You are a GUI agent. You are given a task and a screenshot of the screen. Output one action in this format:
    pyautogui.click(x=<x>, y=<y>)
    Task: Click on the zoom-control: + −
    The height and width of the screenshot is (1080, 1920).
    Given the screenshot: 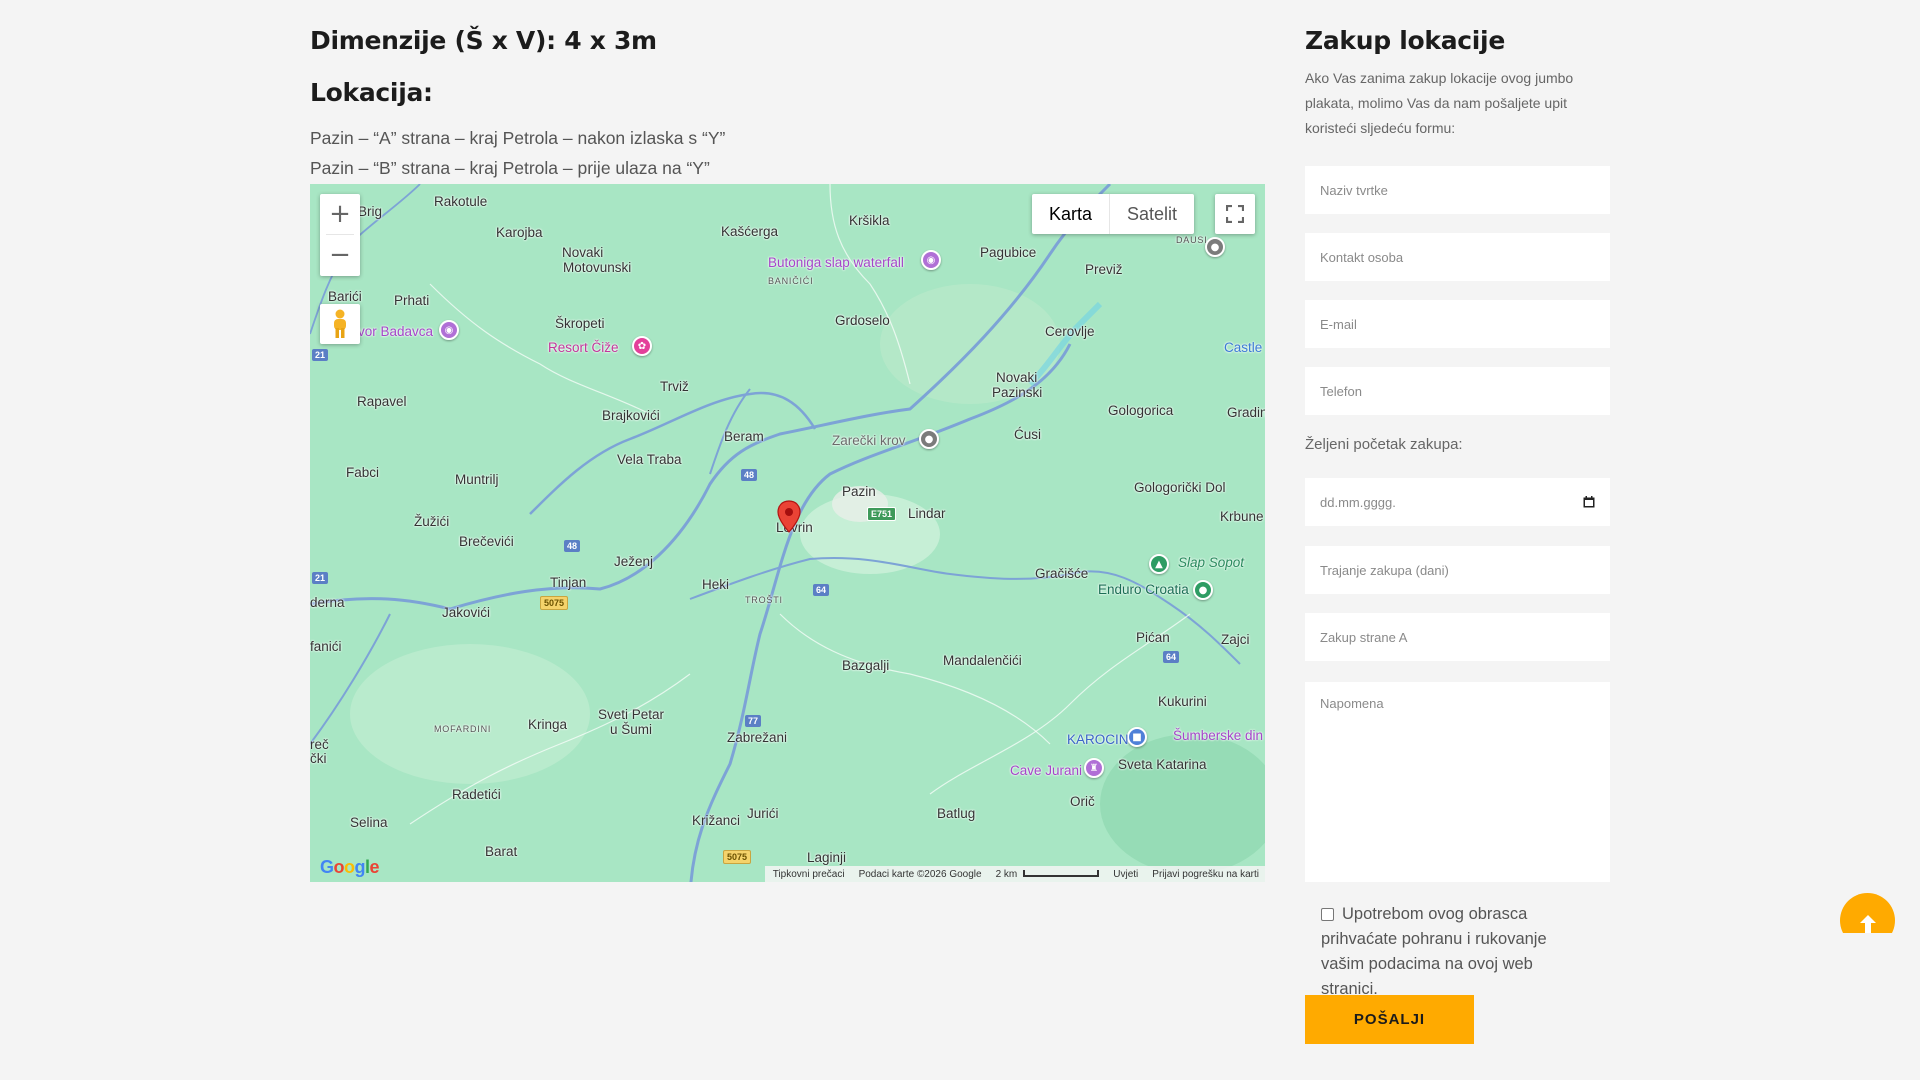 What is the action you would take?
    pyautogui.click(x=340, y=235)
    